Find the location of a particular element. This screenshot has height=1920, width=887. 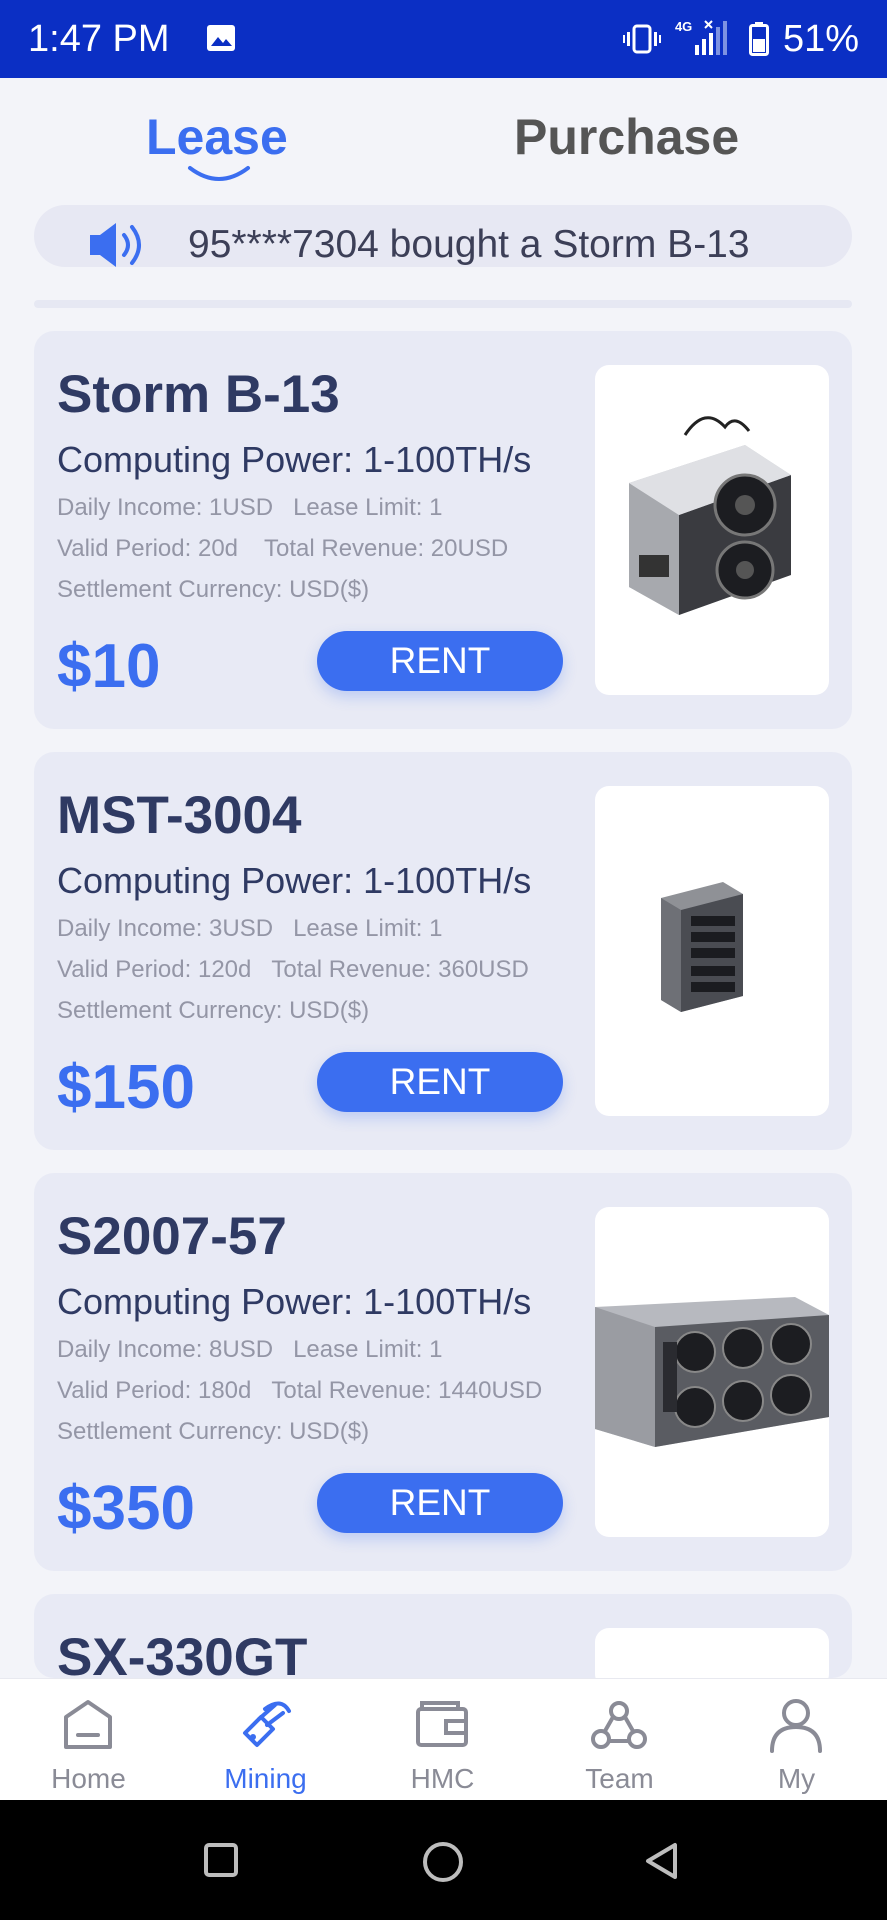

lease-purchase-tabs: Lease Purchase is located at coordinates (443, 133).